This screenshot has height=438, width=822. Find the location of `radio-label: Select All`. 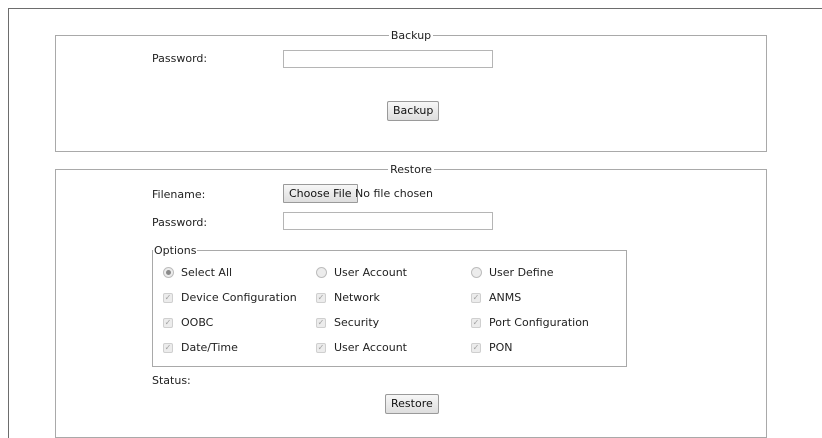

radio-label: Select All is located at coordinates (207, 272).